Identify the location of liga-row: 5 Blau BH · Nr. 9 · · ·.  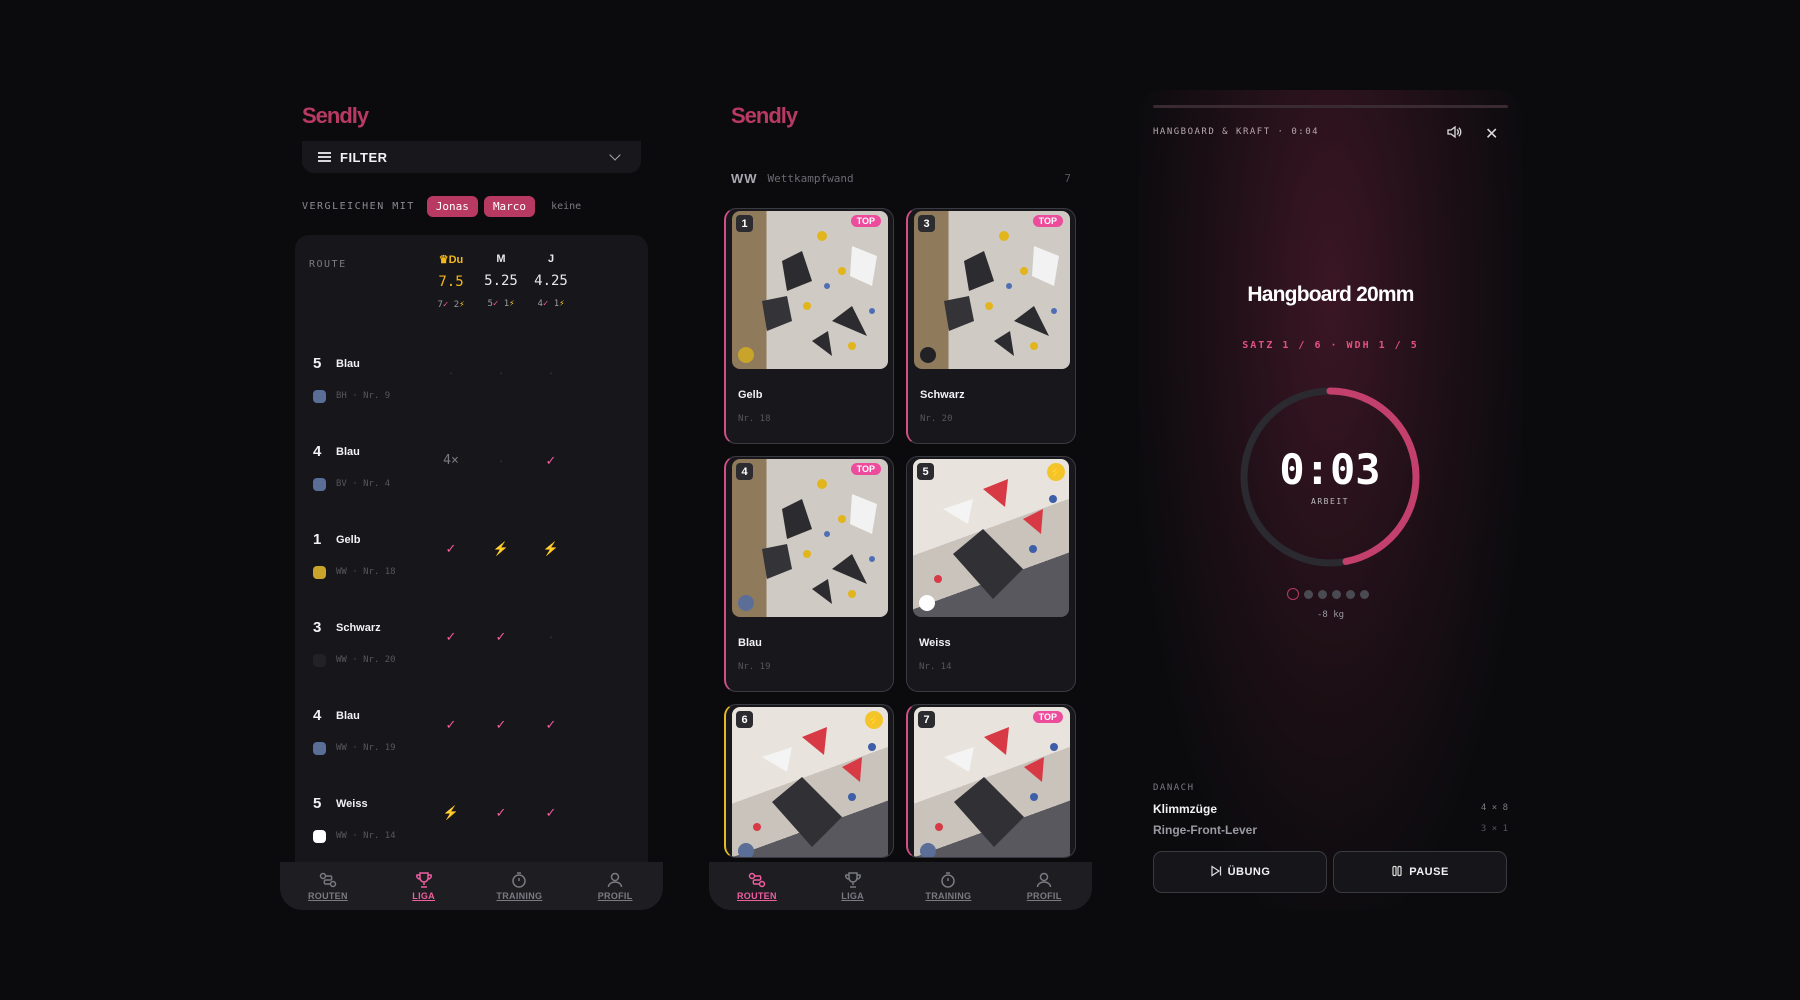
(471, 395).